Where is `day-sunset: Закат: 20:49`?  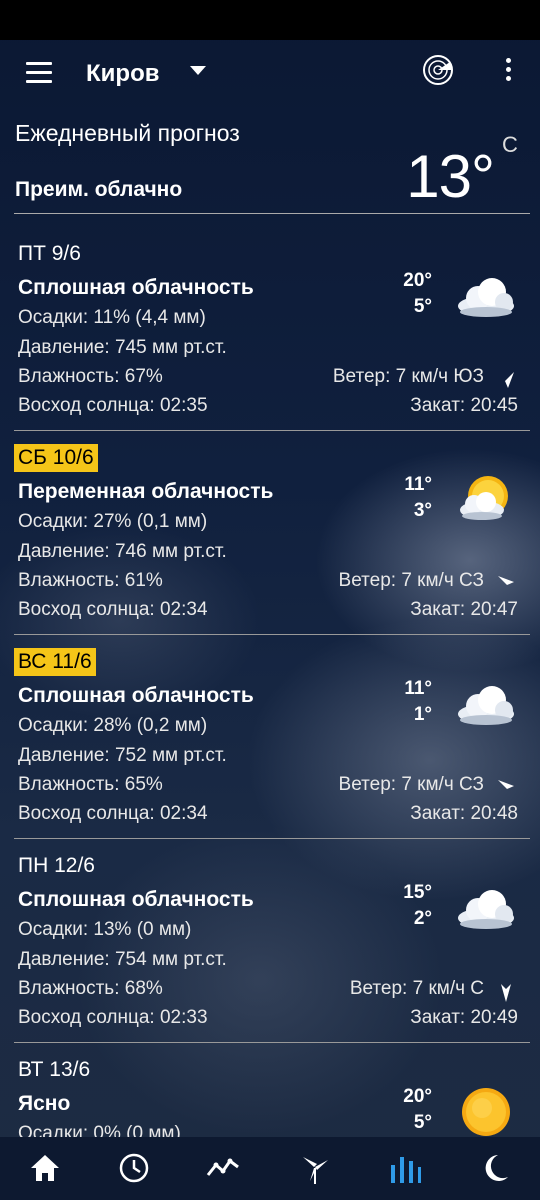 day-sunset: Закат: 20:49 is located at coordinates (464, 1017).